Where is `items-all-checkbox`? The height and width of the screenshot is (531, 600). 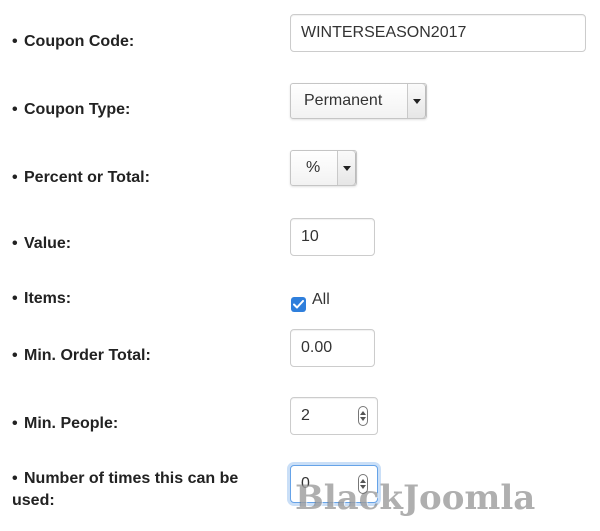
items-all-checkbox is located at coordinates (298, 304).